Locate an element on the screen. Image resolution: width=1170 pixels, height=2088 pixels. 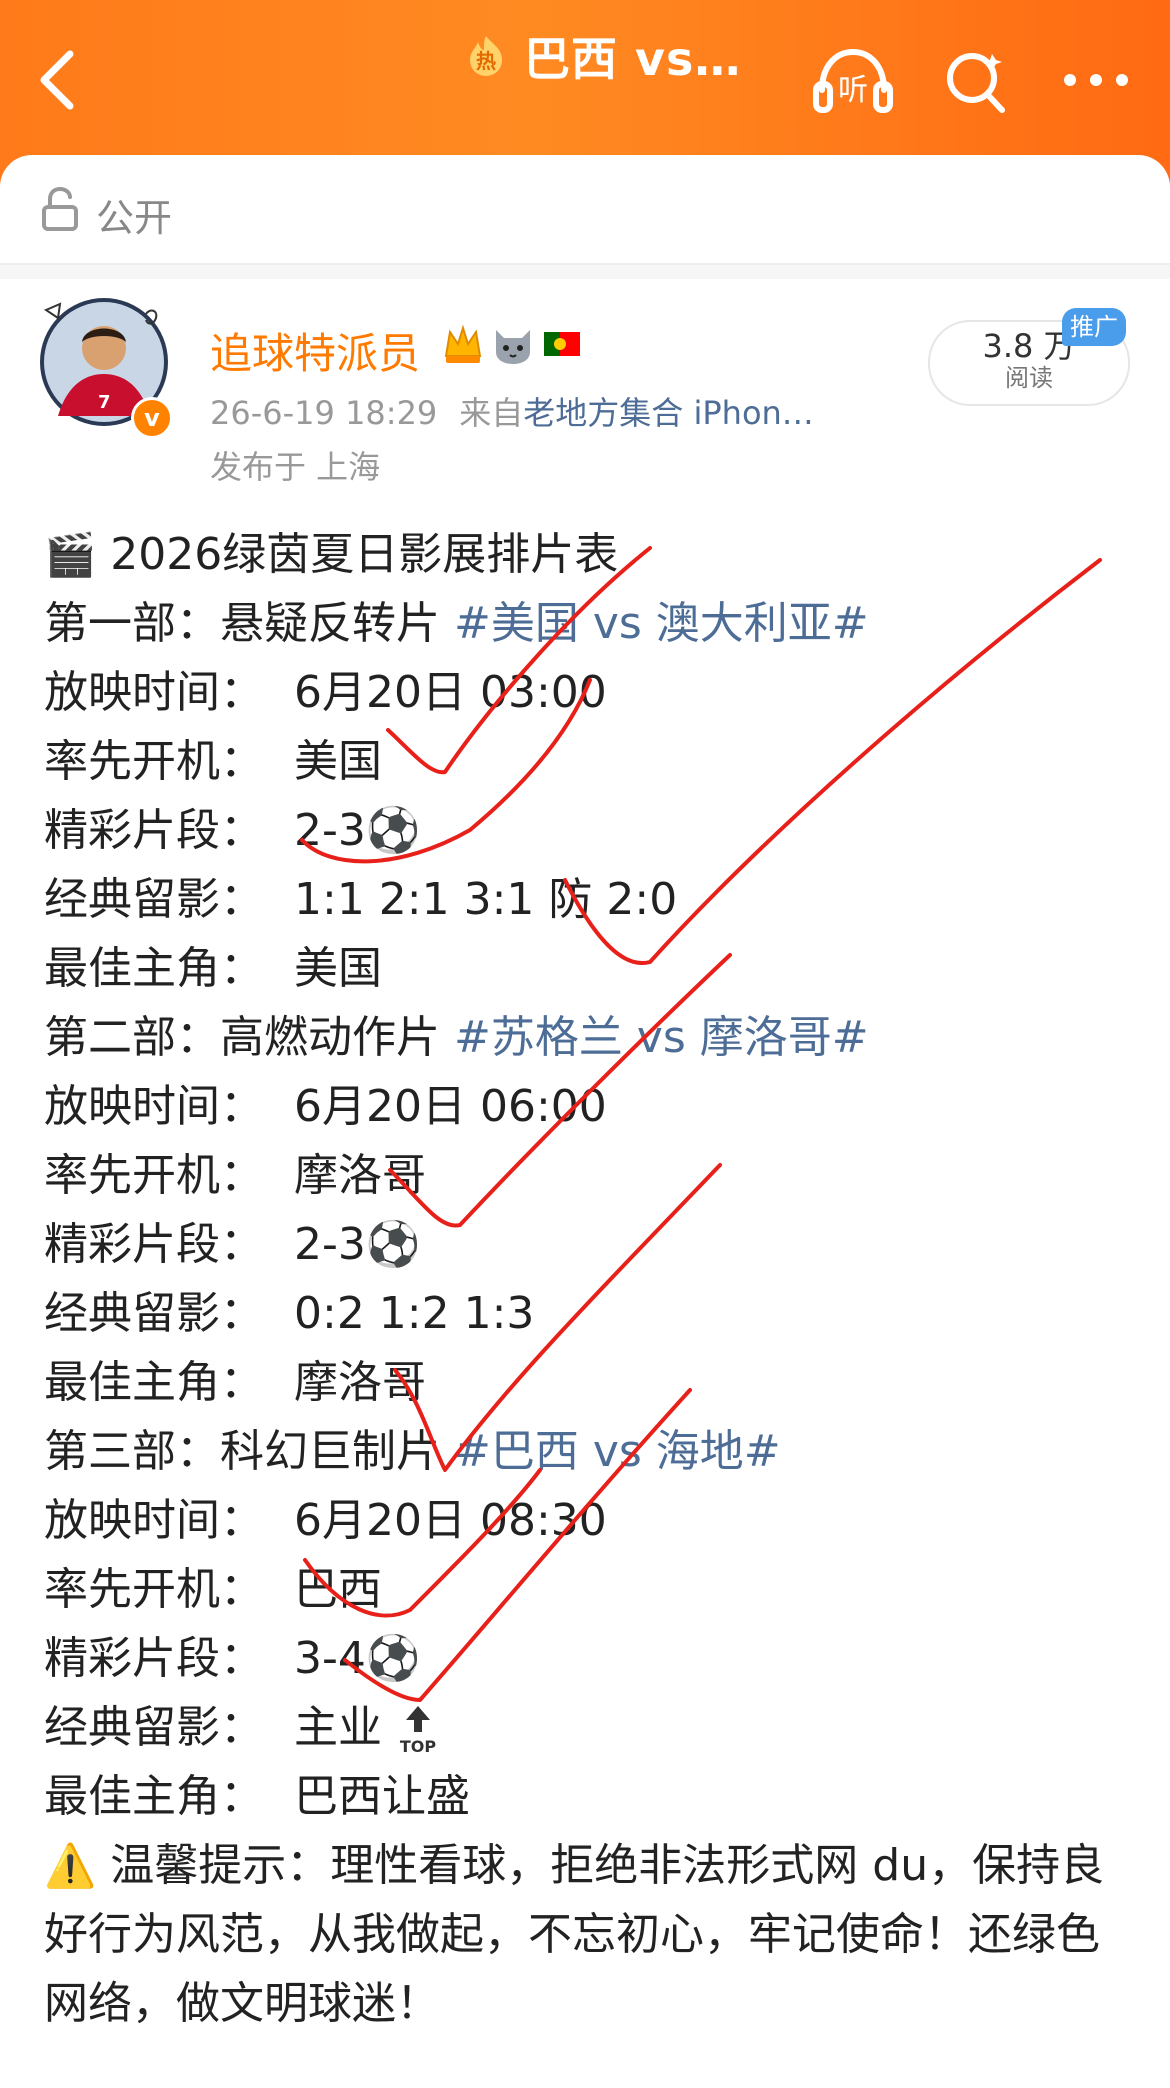
section-header: 第二部：高燃动作片 #苏格兰 vs 摩洛哥# is located at coordinates (589, 1037).